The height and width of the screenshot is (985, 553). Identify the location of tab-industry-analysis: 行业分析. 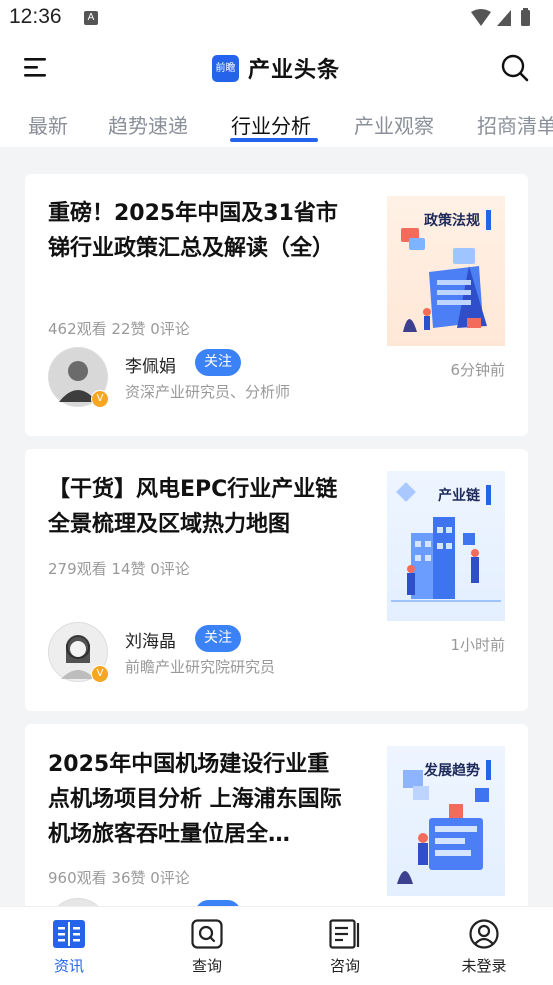
(271, 124).